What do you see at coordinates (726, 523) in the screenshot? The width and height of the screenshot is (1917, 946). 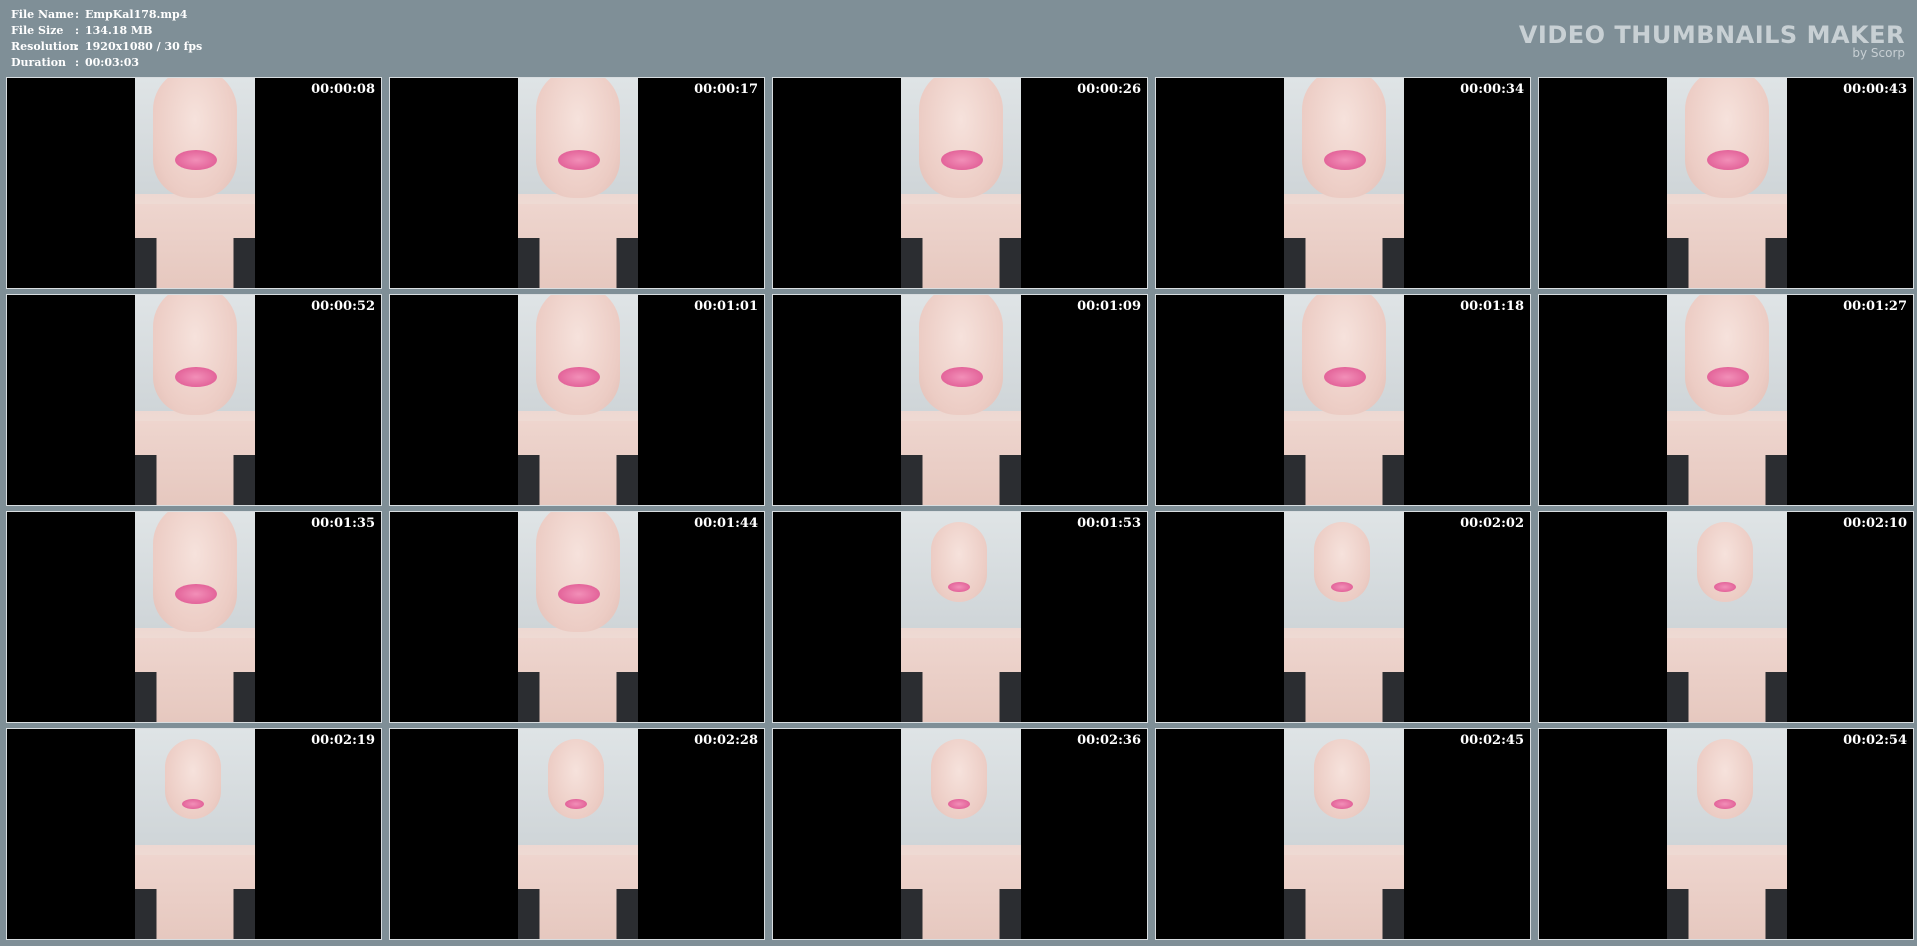 I see `timestamp-label: 00:01:44` at bounding box center [726, 523].